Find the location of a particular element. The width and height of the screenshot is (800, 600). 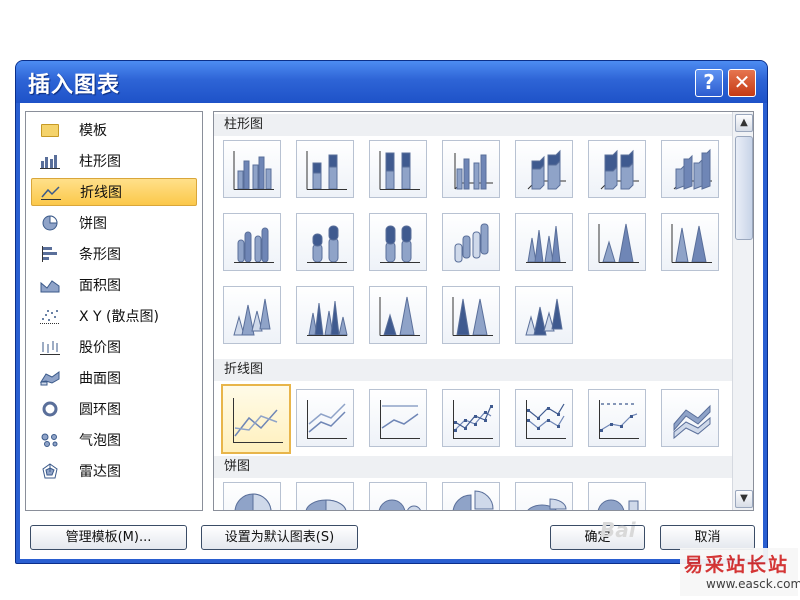

cancel-button: 取消 is located at coordinates (707, 537).